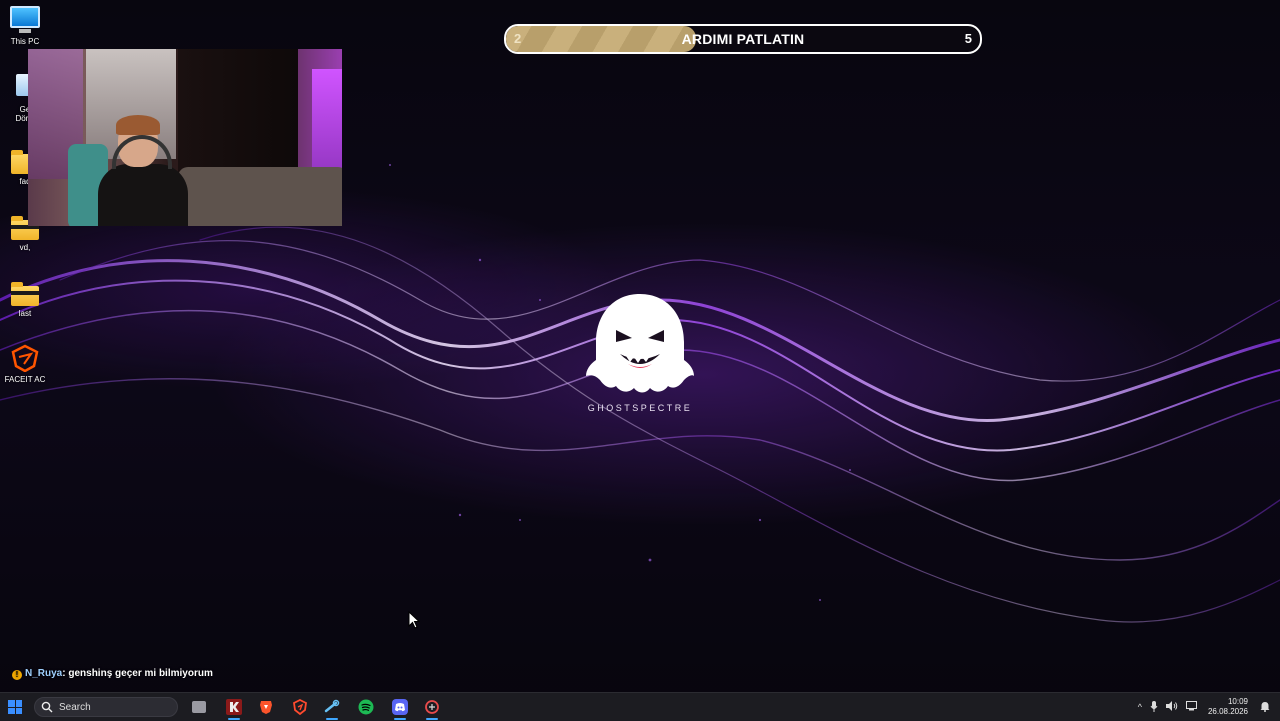 This screenshot has height=721, width=1280. I want to click on network-icon, so click(1191, 707).